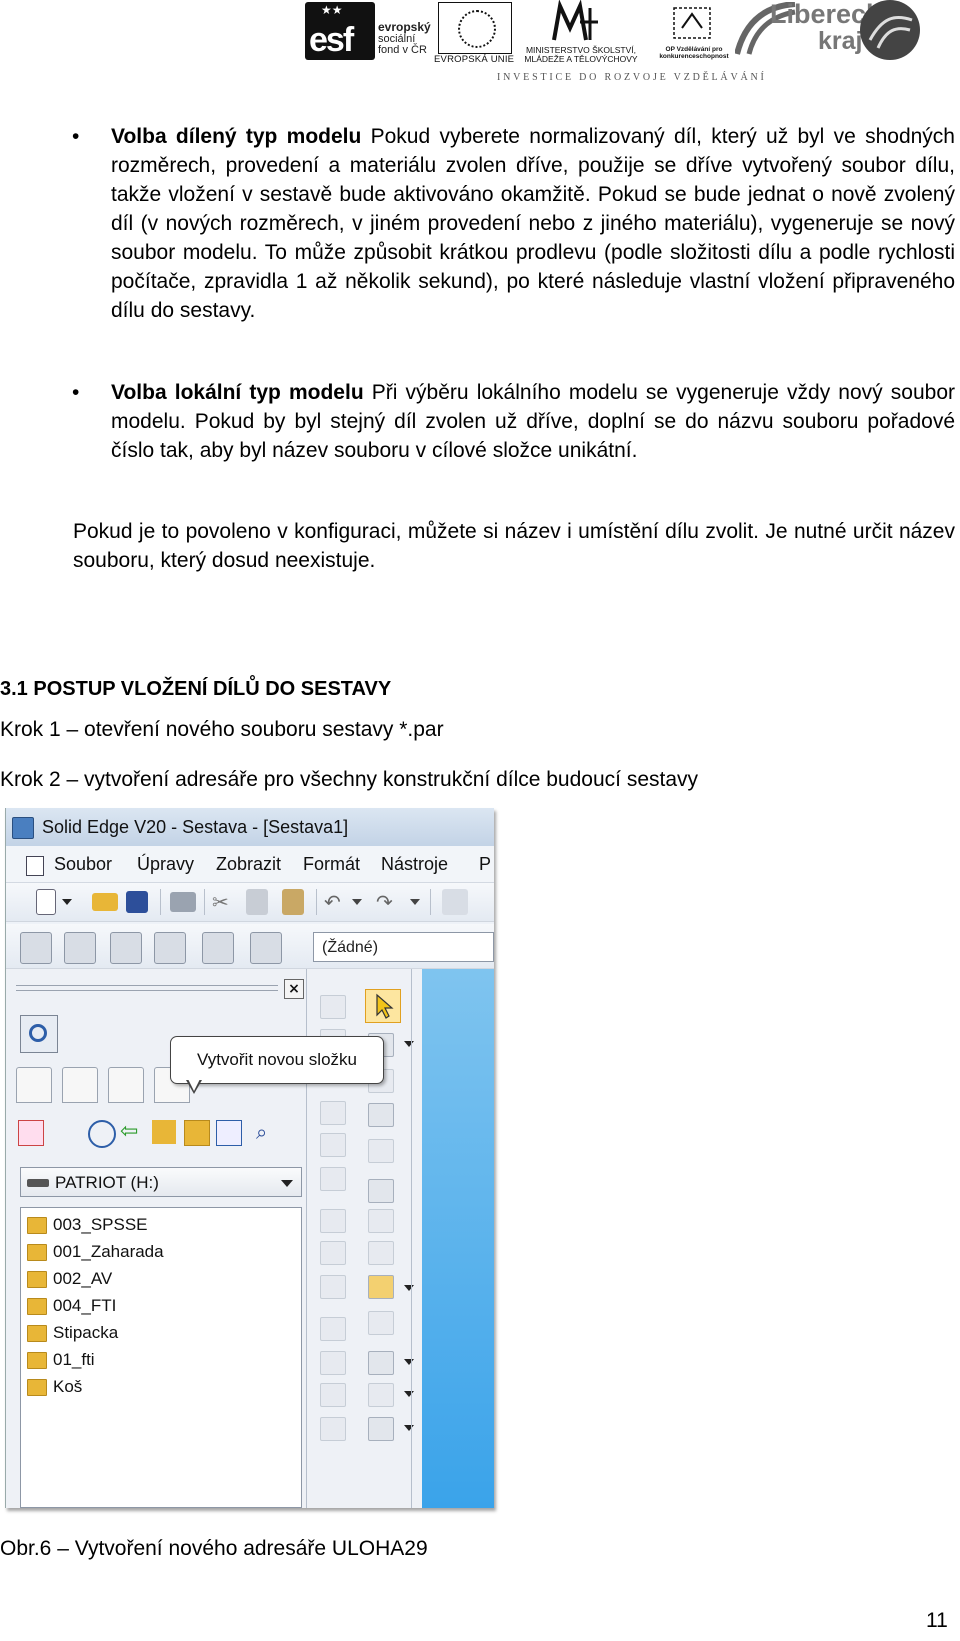 This screenshot has width=960, height=1641. I want to click on eu-label: EVROPSKÁ UNIE, so click(474, 59).